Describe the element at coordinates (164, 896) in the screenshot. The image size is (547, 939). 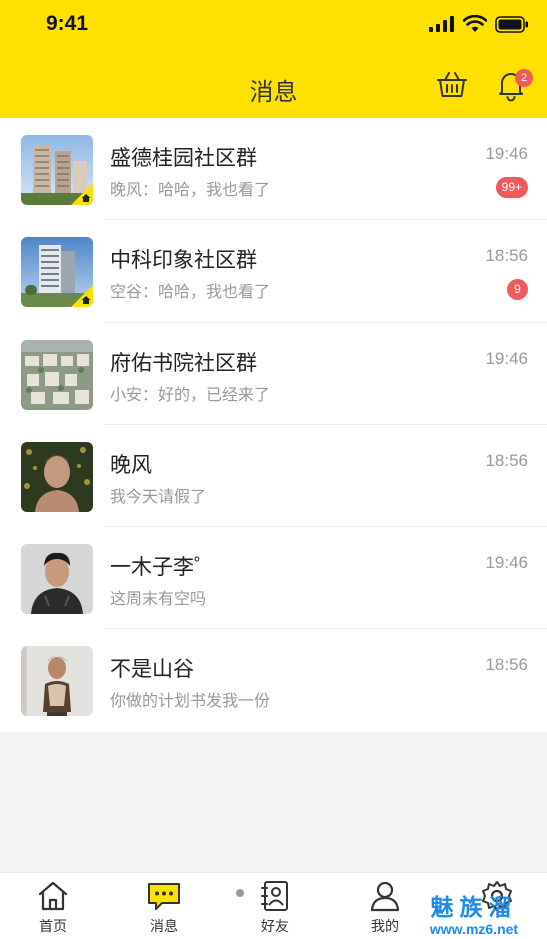
I see `chat-icon` at that location.